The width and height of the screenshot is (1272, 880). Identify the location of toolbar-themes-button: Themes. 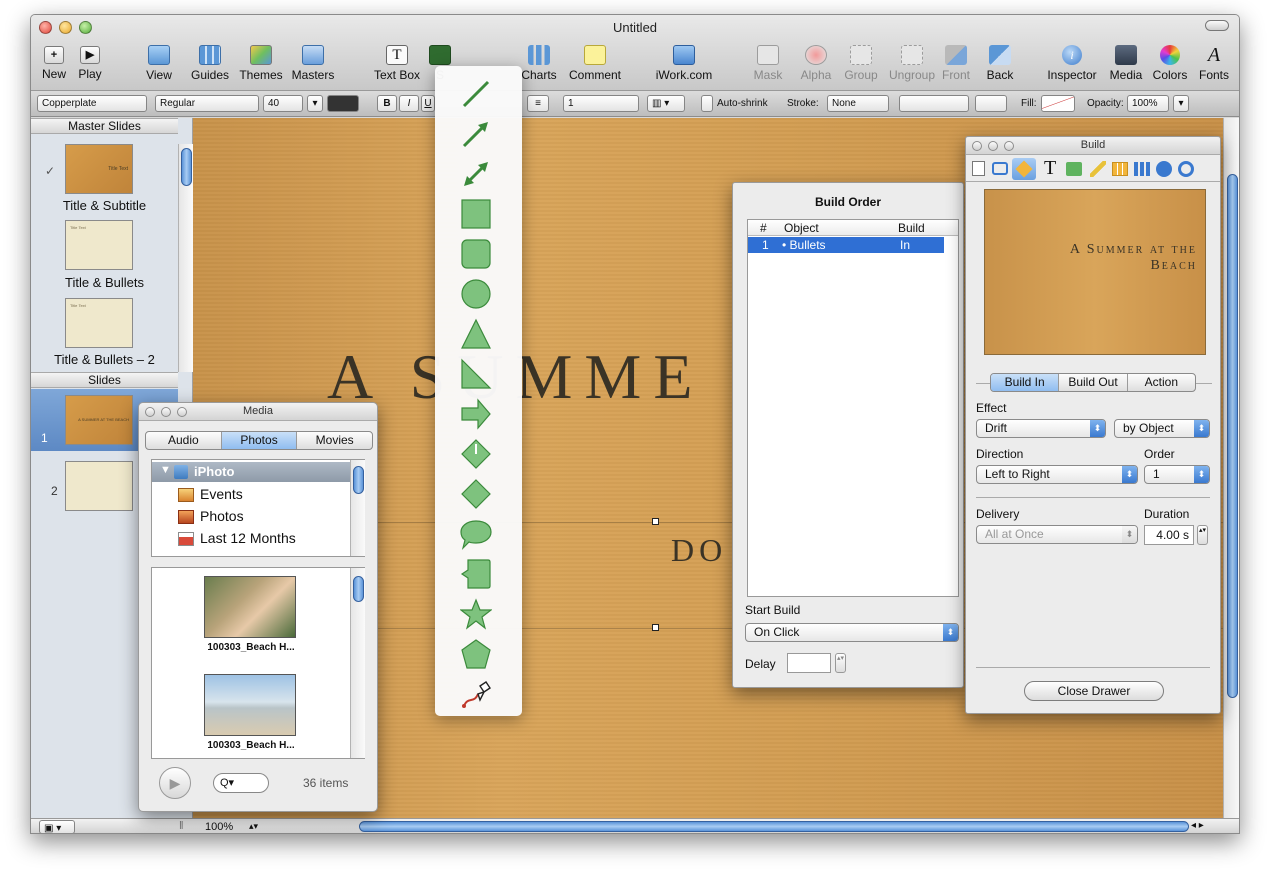
(261, 63).